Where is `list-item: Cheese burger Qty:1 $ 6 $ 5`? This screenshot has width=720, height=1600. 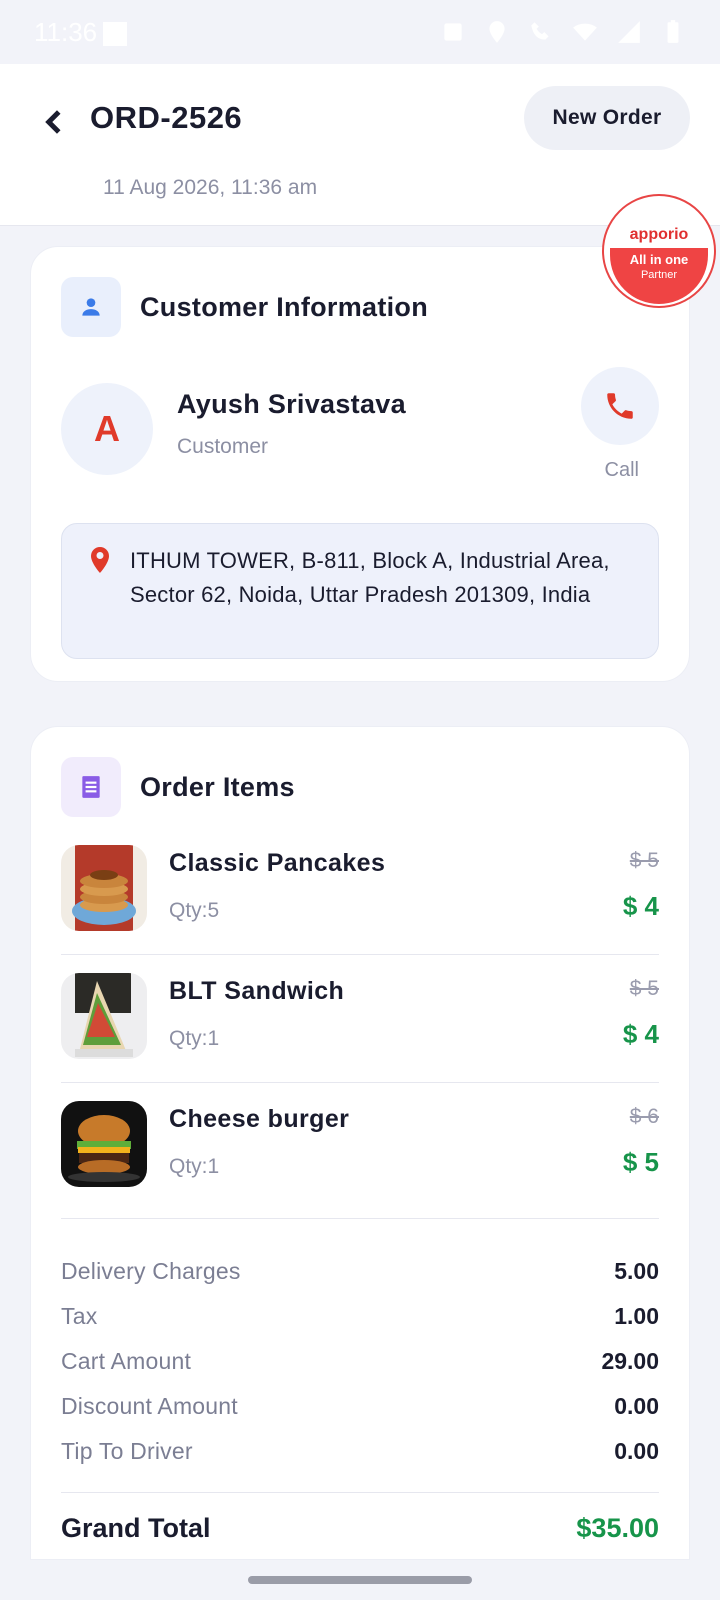 list-item: Cheese burger Qty:1 $ 6 $ 5 is located at coordinates (360, 1151).